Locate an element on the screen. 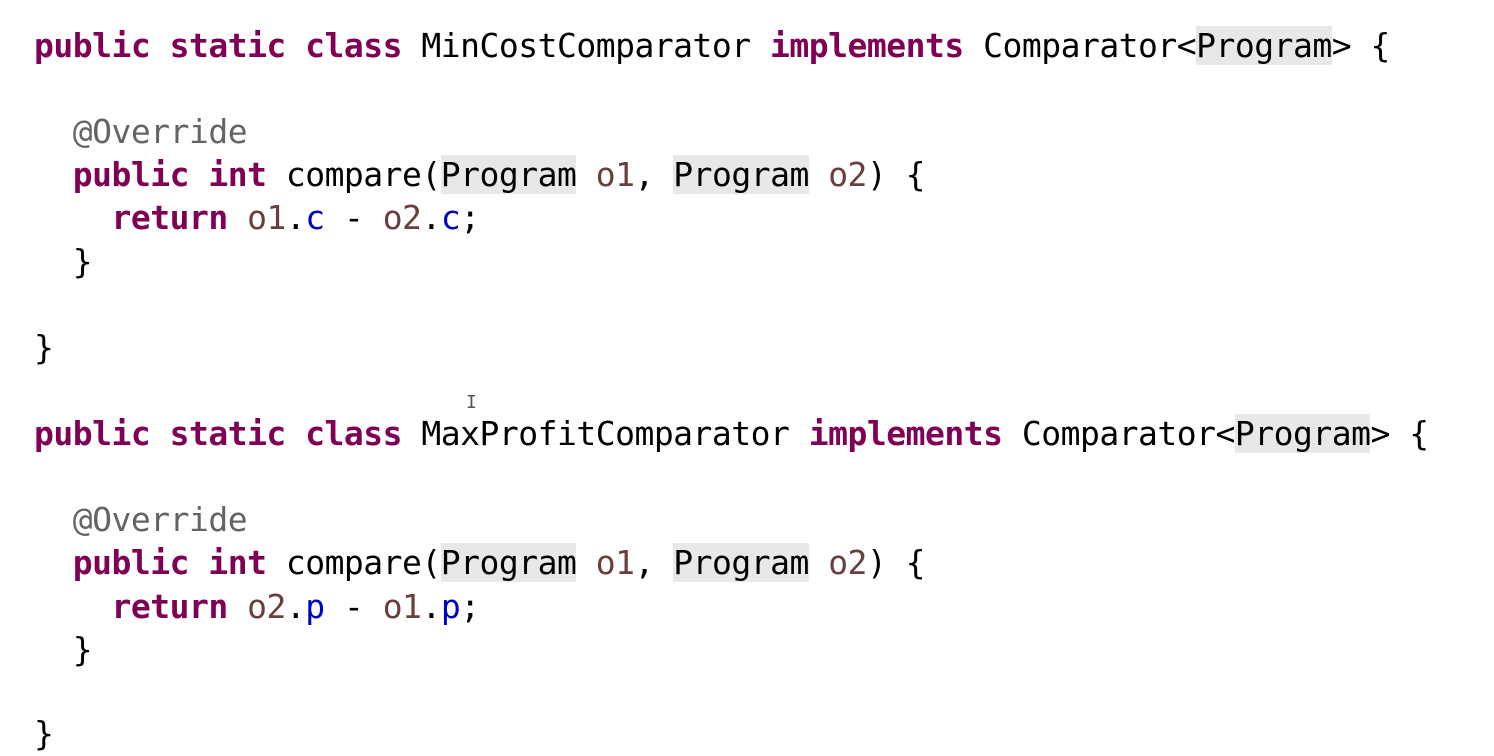  return-statement-line: return o2.p - o1.p; is located at coordinates (257, 606).